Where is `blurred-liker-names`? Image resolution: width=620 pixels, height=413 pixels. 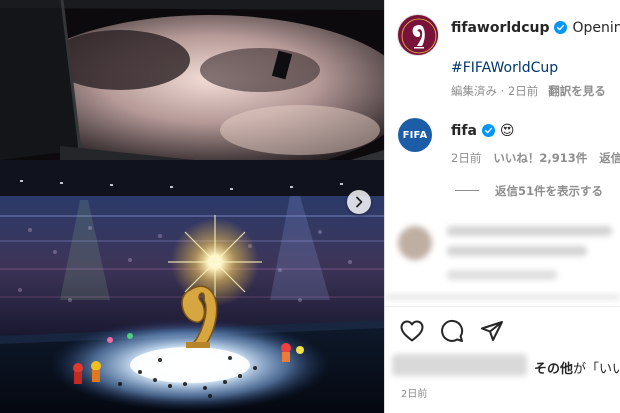 blurred-liker-names is located at coordinates (459, 365).